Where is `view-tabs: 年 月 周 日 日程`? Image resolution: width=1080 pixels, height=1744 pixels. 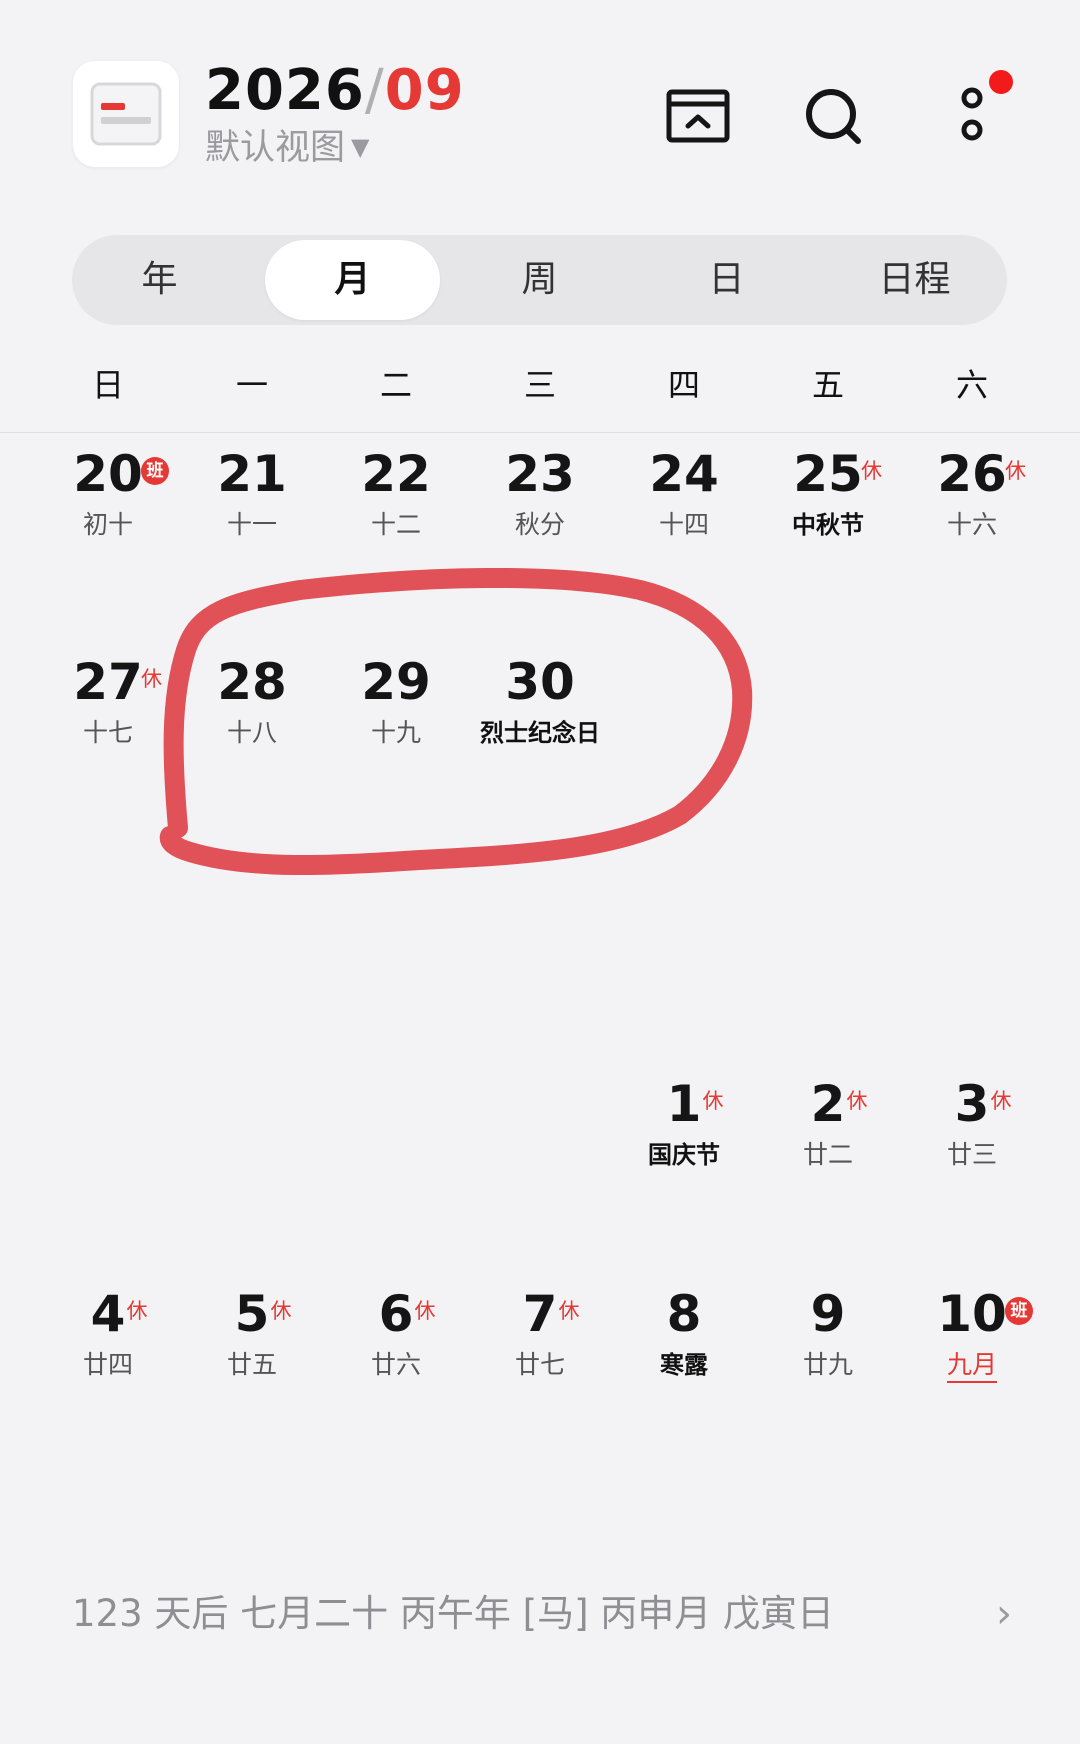
view-tabs: 年 月 周 日 日程 is located at coordinates (539, 280).